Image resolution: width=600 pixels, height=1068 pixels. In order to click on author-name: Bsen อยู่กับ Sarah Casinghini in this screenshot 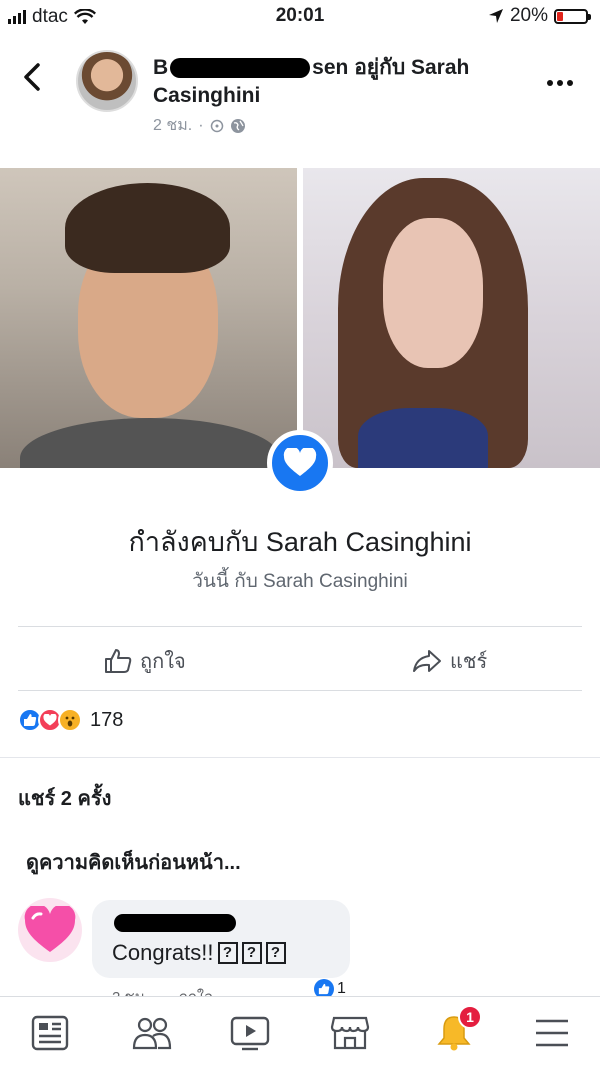, I will do `click(343, 82)`.